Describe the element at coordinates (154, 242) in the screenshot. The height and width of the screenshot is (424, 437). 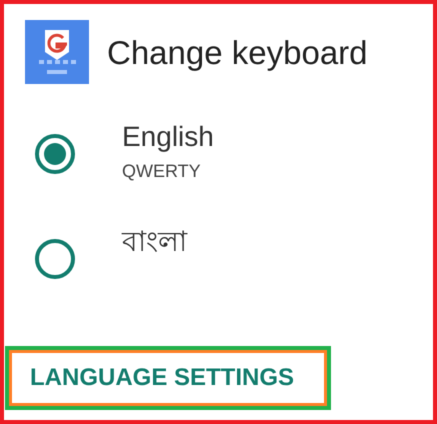
I see `language-name: বাংলা` at that location.